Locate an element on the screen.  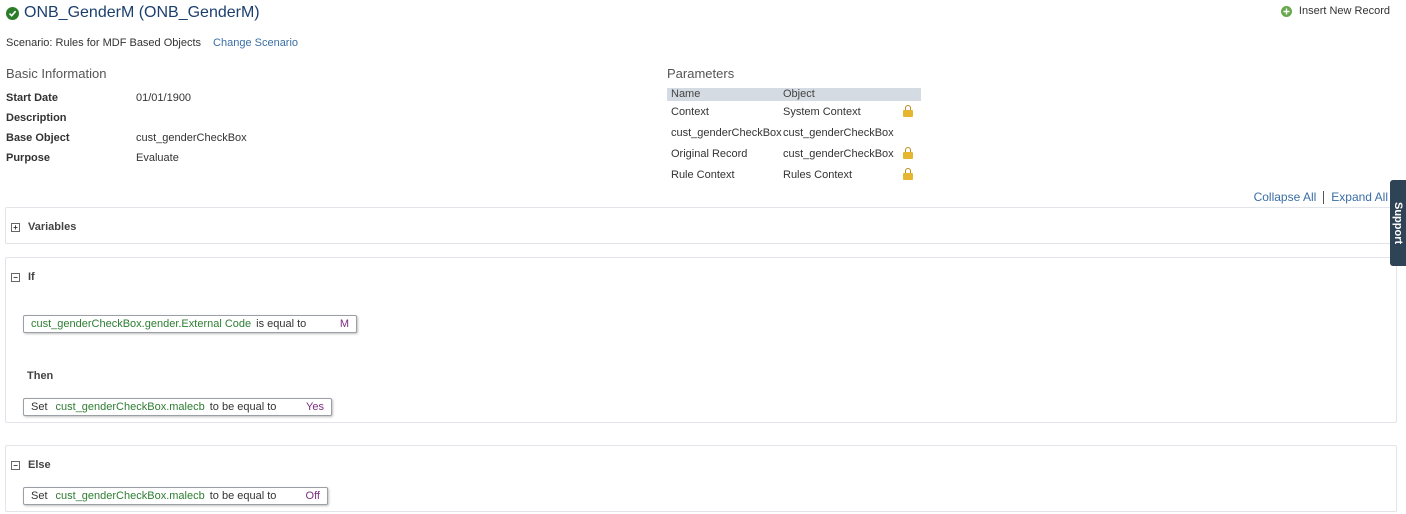
expand-all-link: Expand All is located at coordinates (1359, 197).